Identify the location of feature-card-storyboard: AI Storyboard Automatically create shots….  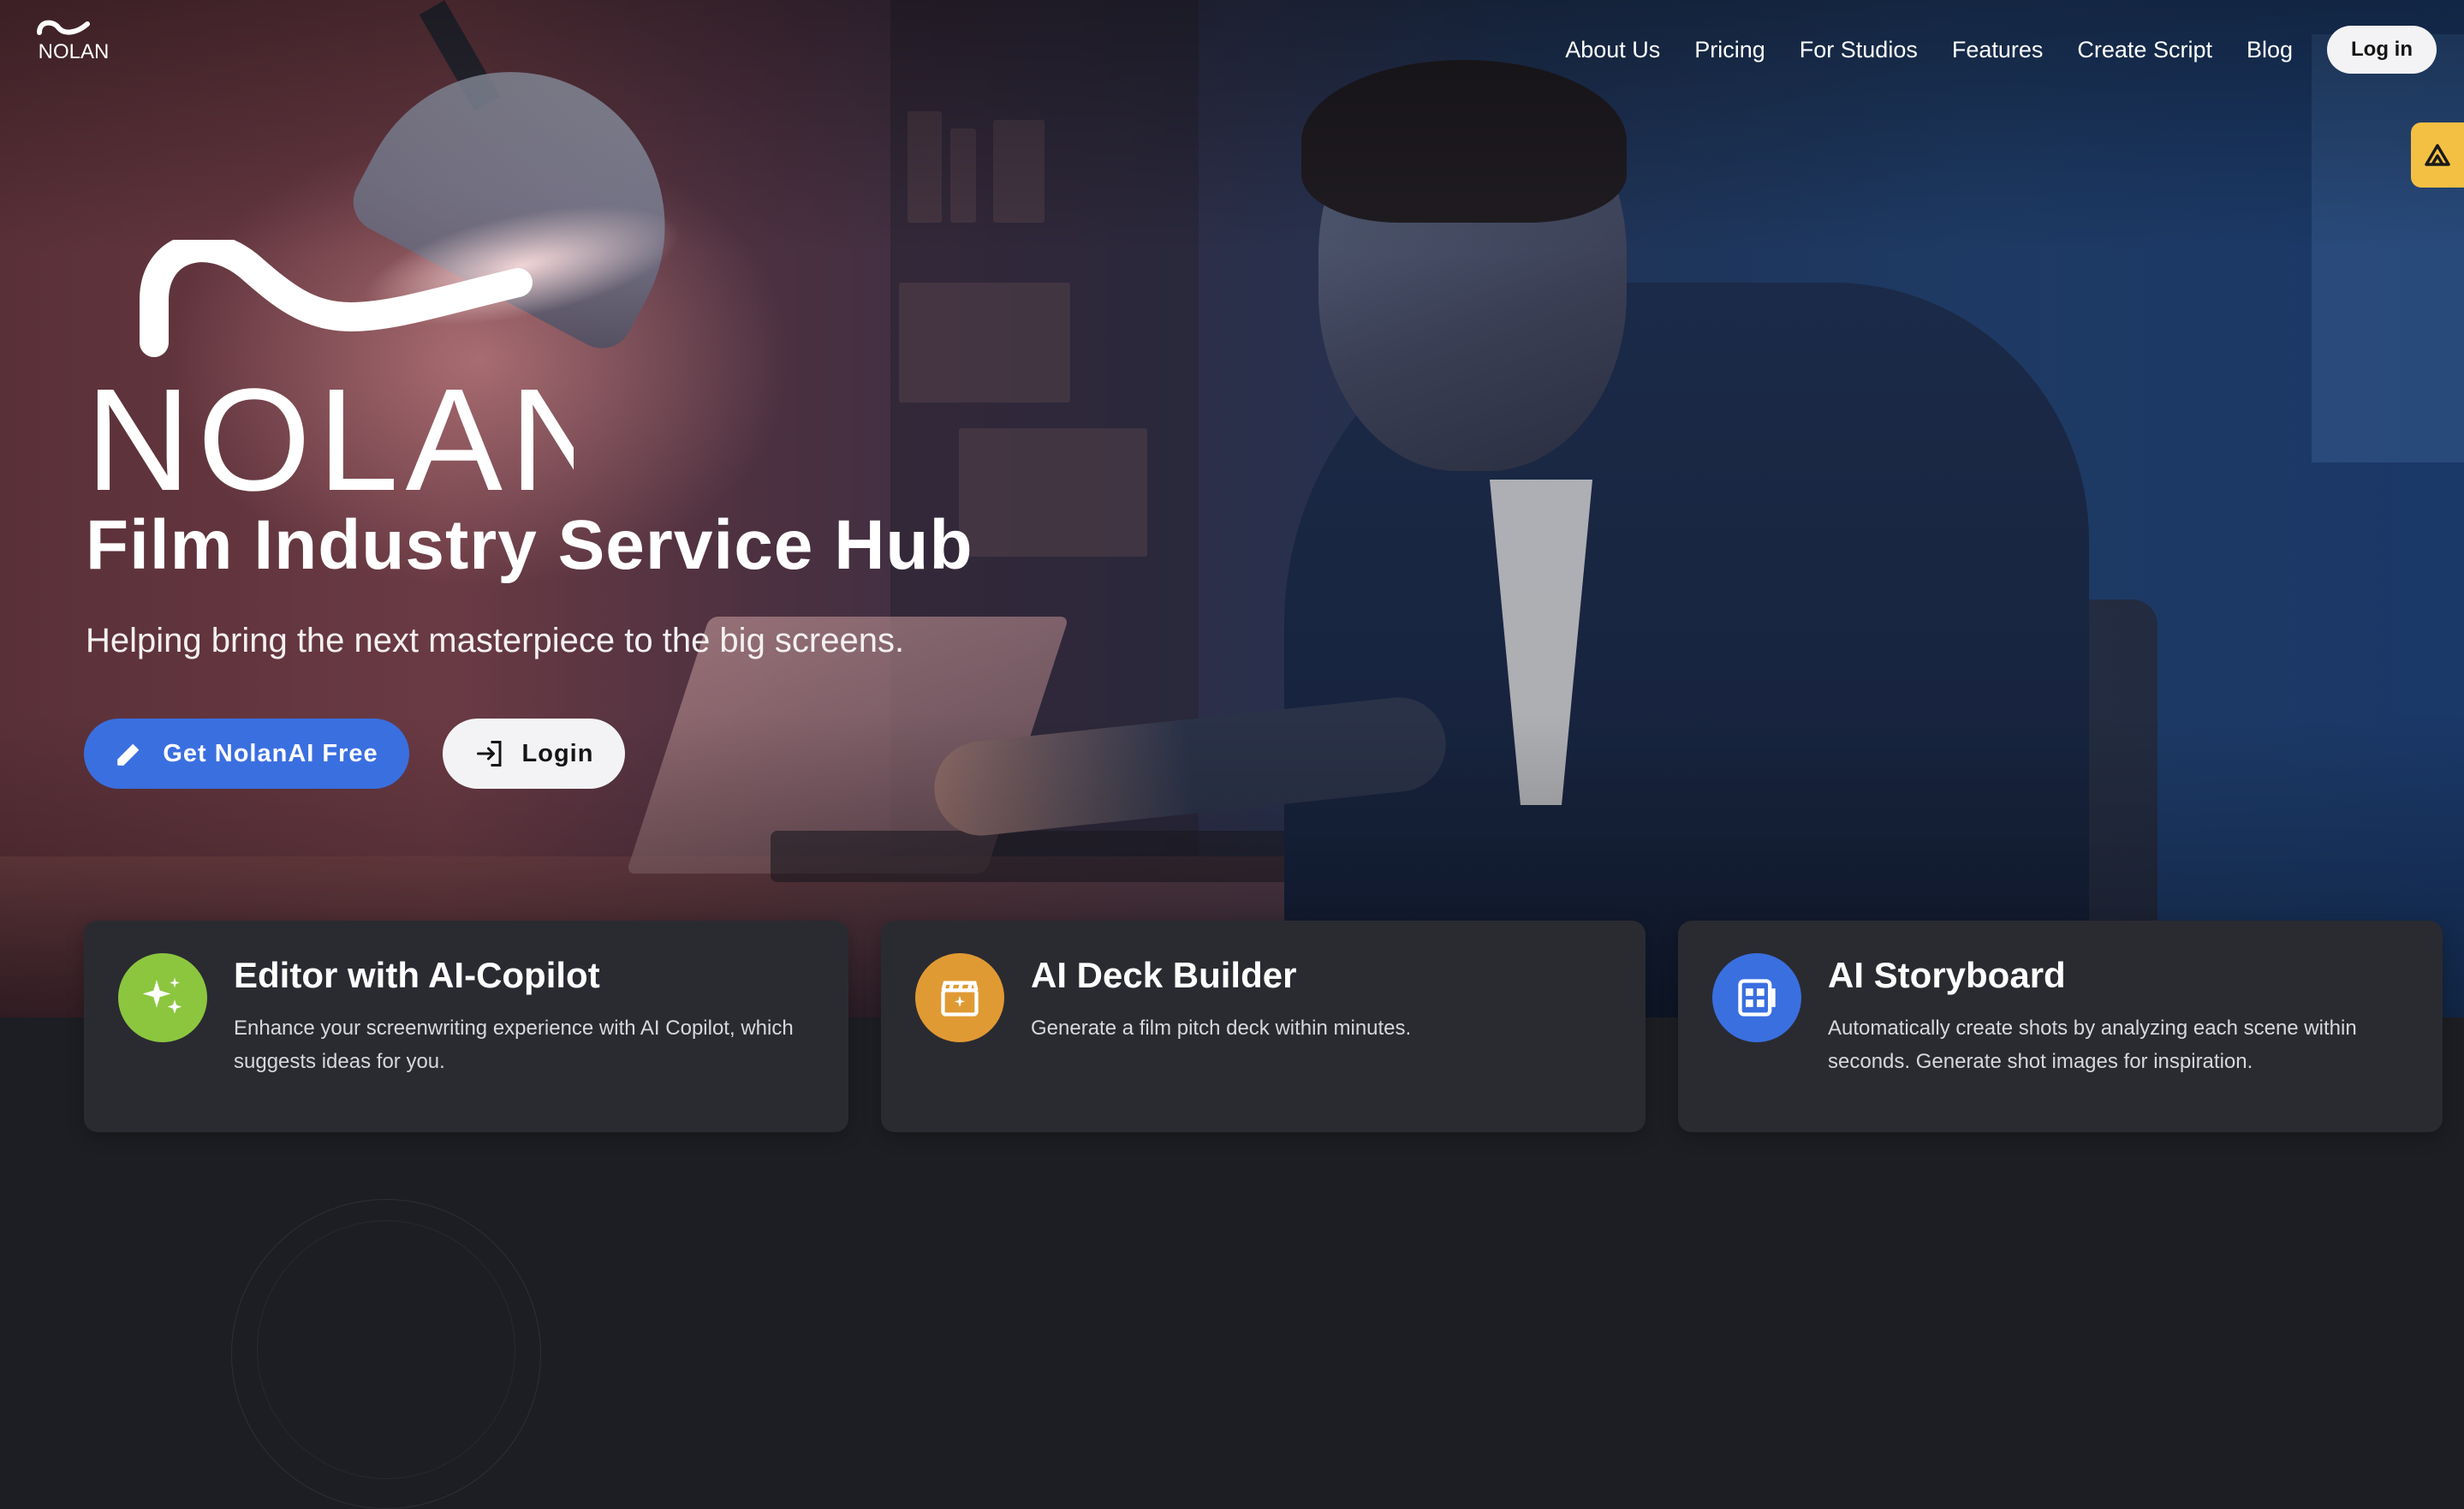
(2060, 1026).